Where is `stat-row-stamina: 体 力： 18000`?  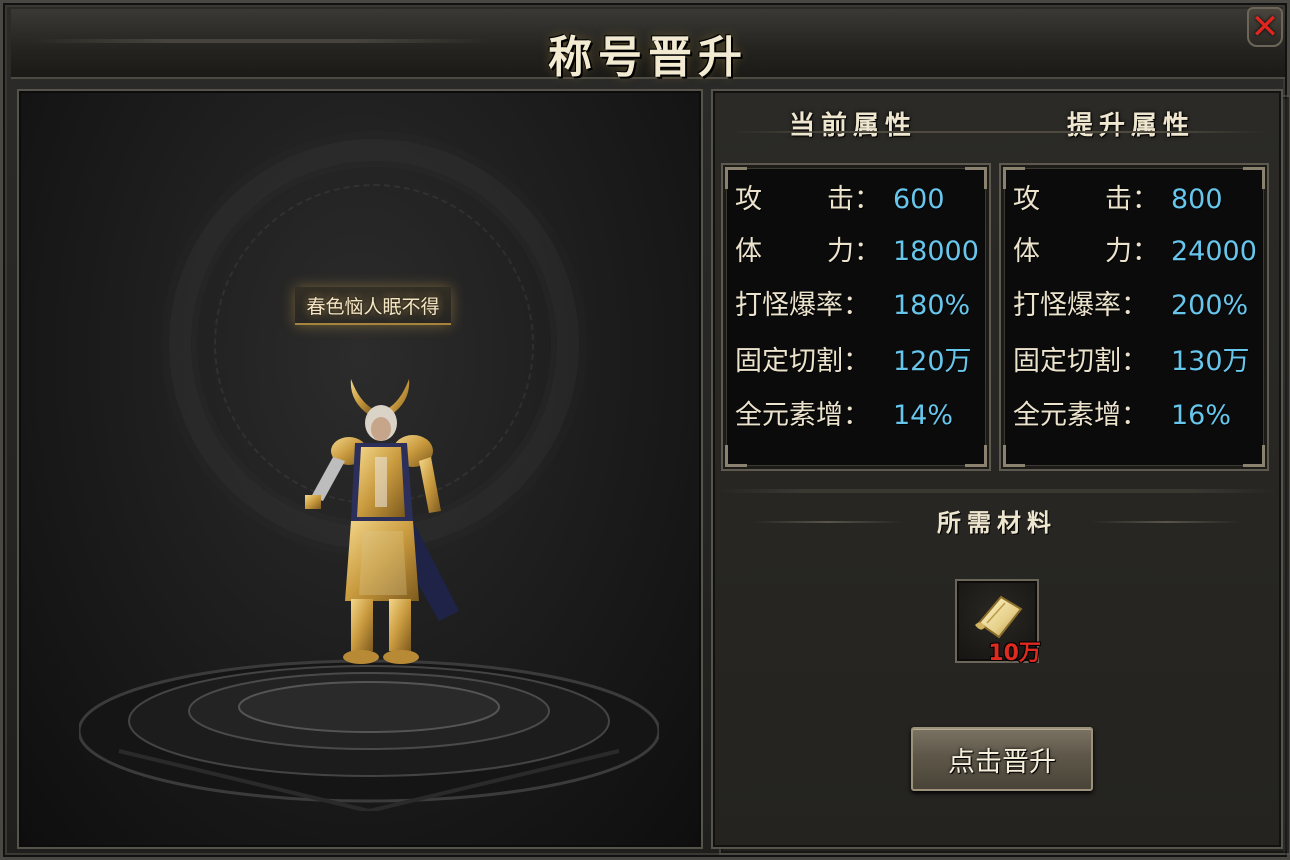
stat-row-stamina: 体 力： 18000 is located at coordinates (863, 251).